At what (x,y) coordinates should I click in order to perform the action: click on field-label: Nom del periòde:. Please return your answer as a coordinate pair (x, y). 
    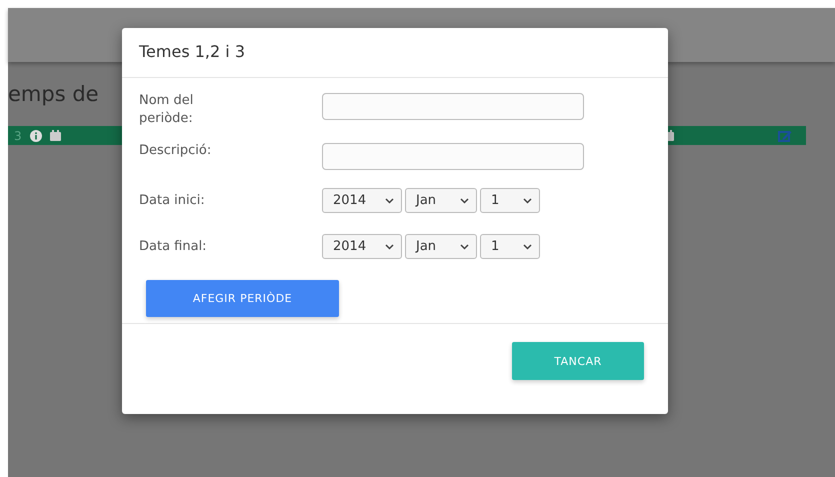
    Looking at the image, I should click on (166, 110).